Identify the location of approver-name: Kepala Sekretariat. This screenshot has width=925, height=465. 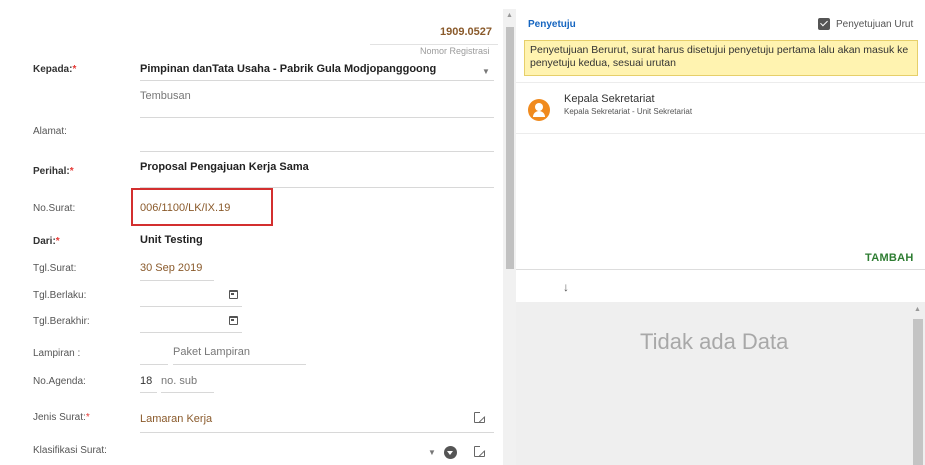
(609, 99).